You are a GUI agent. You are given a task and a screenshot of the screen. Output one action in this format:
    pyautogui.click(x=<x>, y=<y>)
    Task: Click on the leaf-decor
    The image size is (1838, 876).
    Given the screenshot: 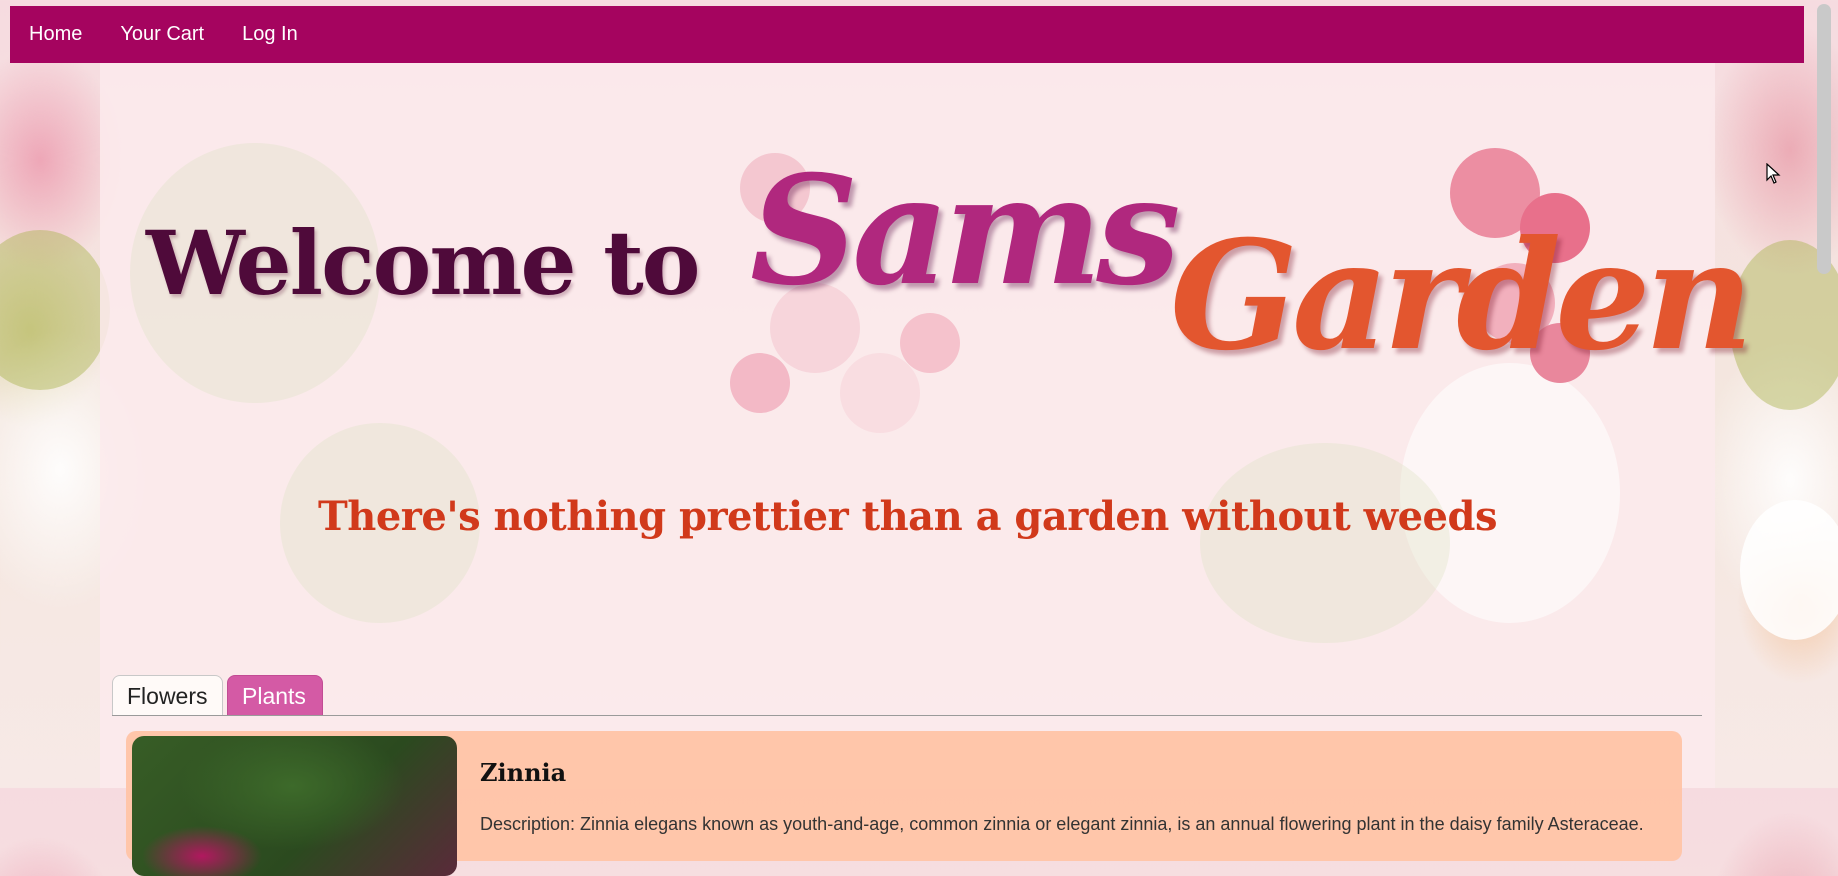 What is the action you would take?
    pyautogui.click(x=1325, y=543)
    